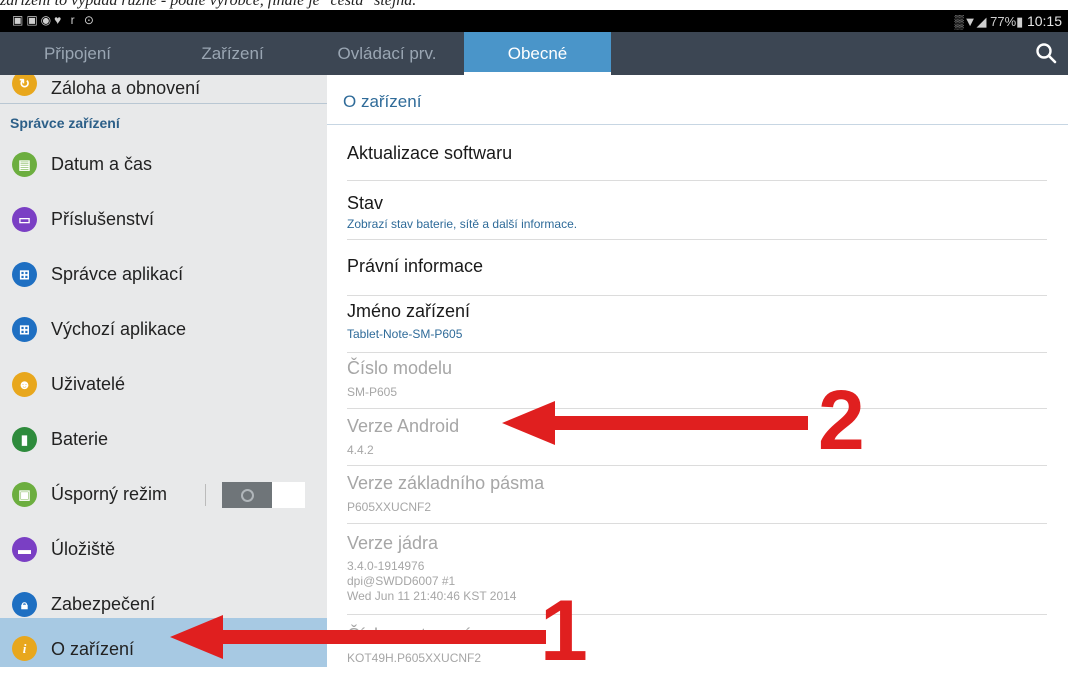 The image size is (1068, 679). What do you see at coordinates (205, 495) in the screenshot?
I see `toggle-divider` at bounding box center [205, 495].